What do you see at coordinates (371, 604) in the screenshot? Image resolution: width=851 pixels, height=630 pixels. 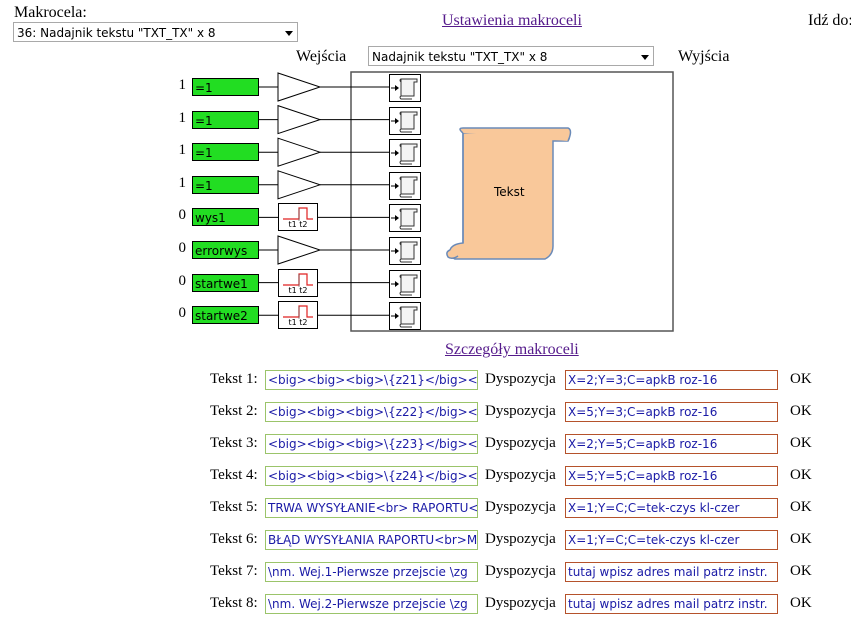 I see `text-input: \nm. Wej.2-Pierwsze przejscie \zg` at bounding box center [371, 604].